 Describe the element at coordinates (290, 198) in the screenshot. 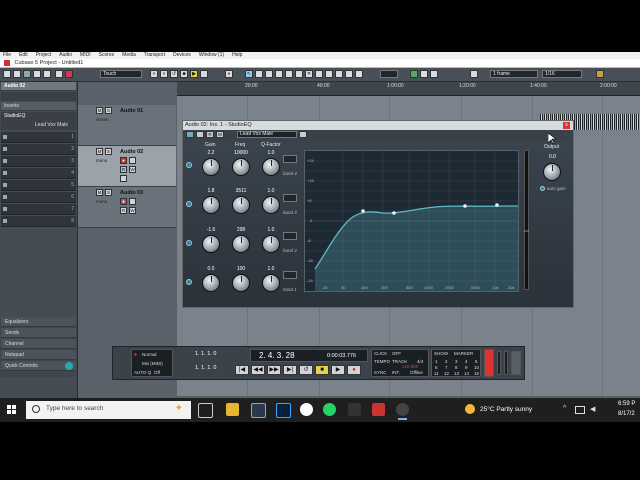

I see `band-3-filter-shape-icon` at that location.